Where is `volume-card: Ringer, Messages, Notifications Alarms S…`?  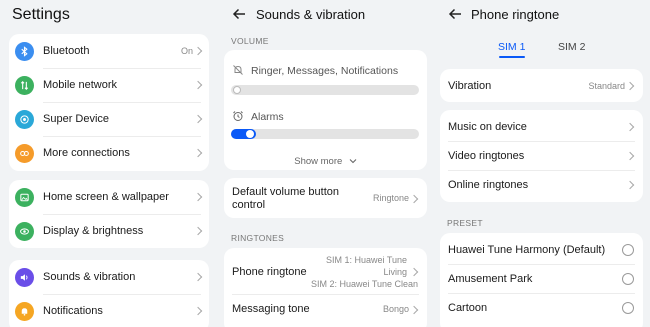
volume-card: Ringer, Messages, Notifications Alarms S… is located at coordinates (325, 110).